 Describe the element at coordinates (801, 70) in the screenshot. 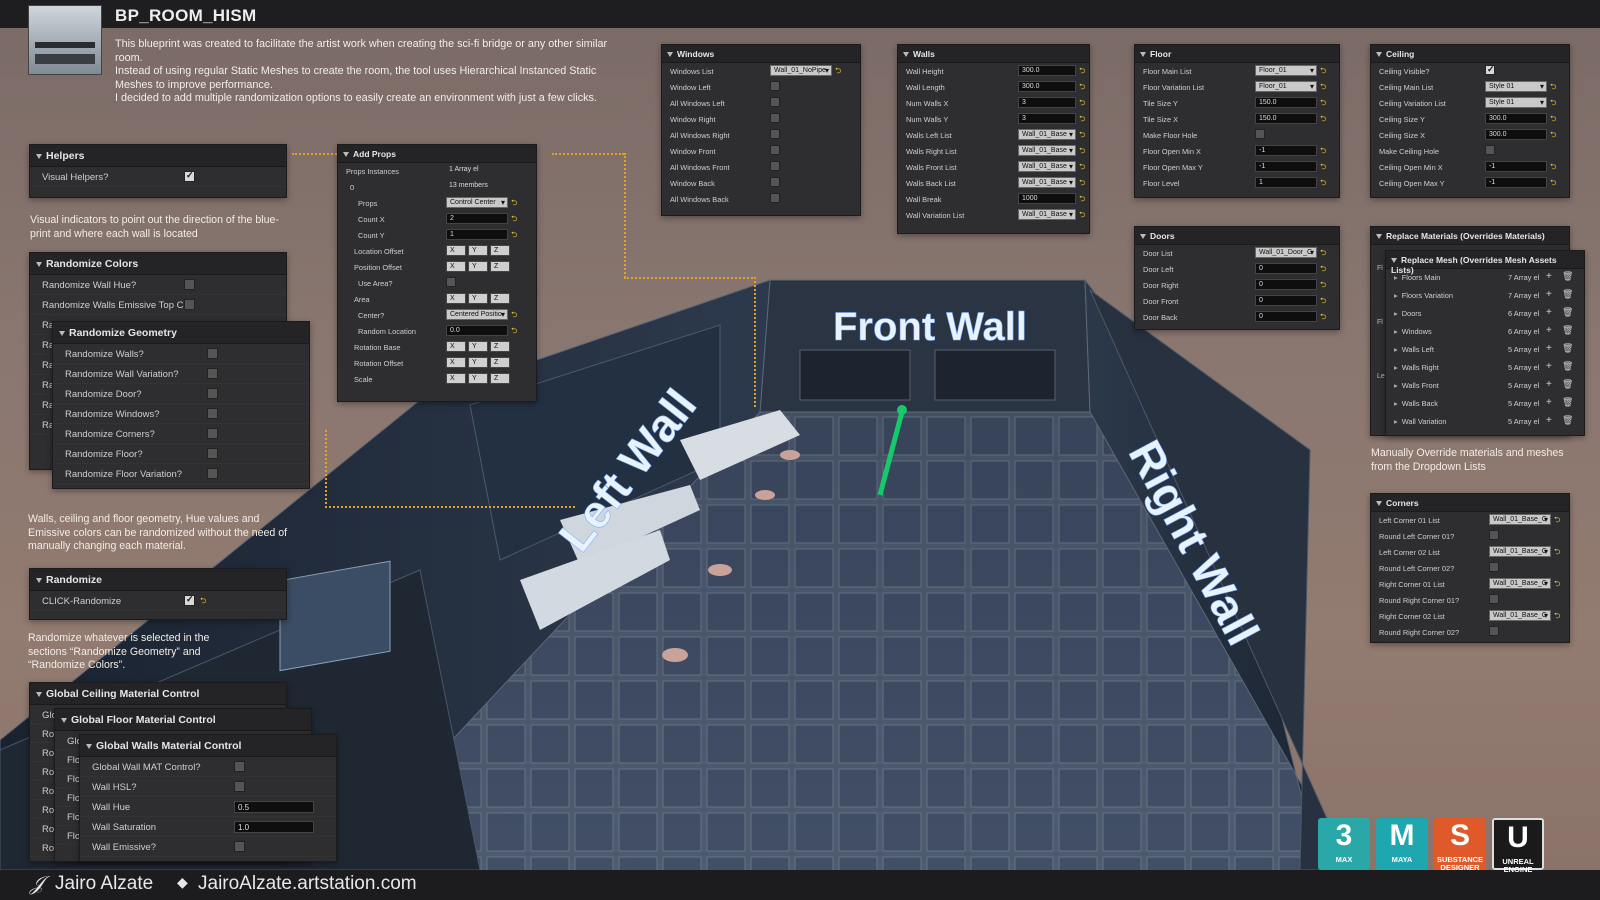

I see `dropdown: Wall_01_NoPipe` at that location.